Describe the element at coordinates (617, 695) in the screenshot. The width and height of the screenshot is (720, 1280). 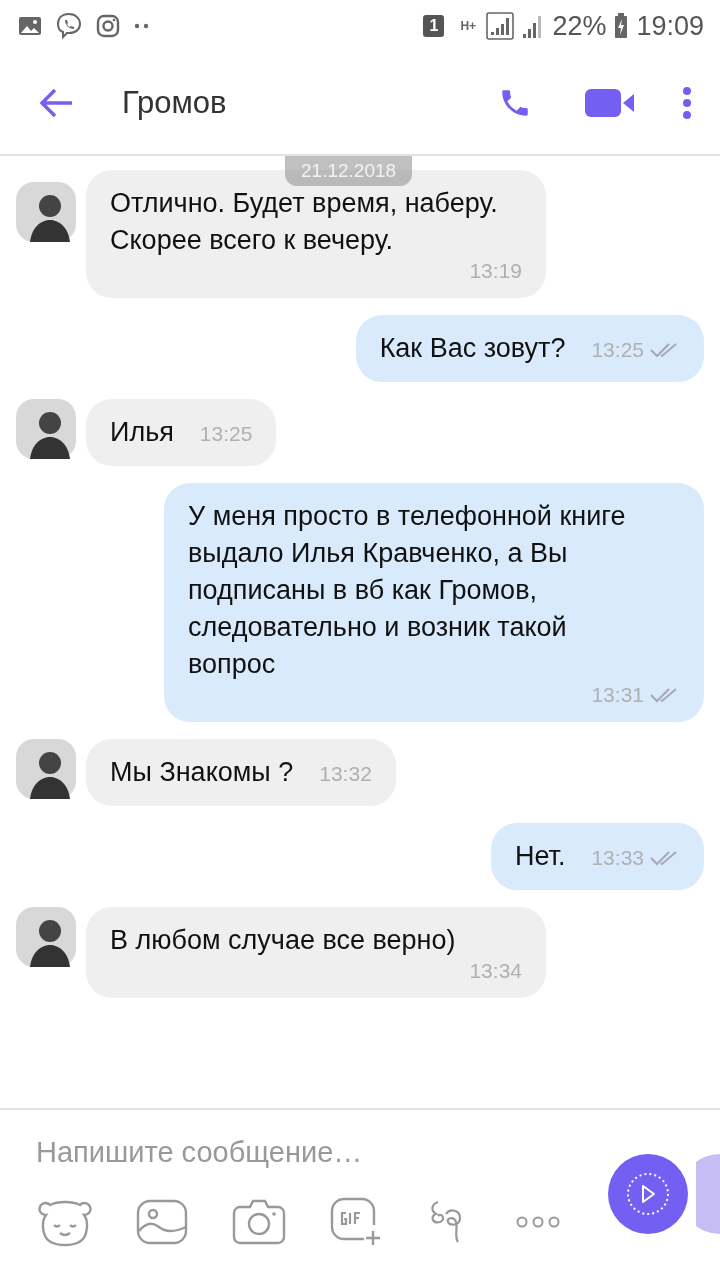
I see `message-time: 13:31` at that location.